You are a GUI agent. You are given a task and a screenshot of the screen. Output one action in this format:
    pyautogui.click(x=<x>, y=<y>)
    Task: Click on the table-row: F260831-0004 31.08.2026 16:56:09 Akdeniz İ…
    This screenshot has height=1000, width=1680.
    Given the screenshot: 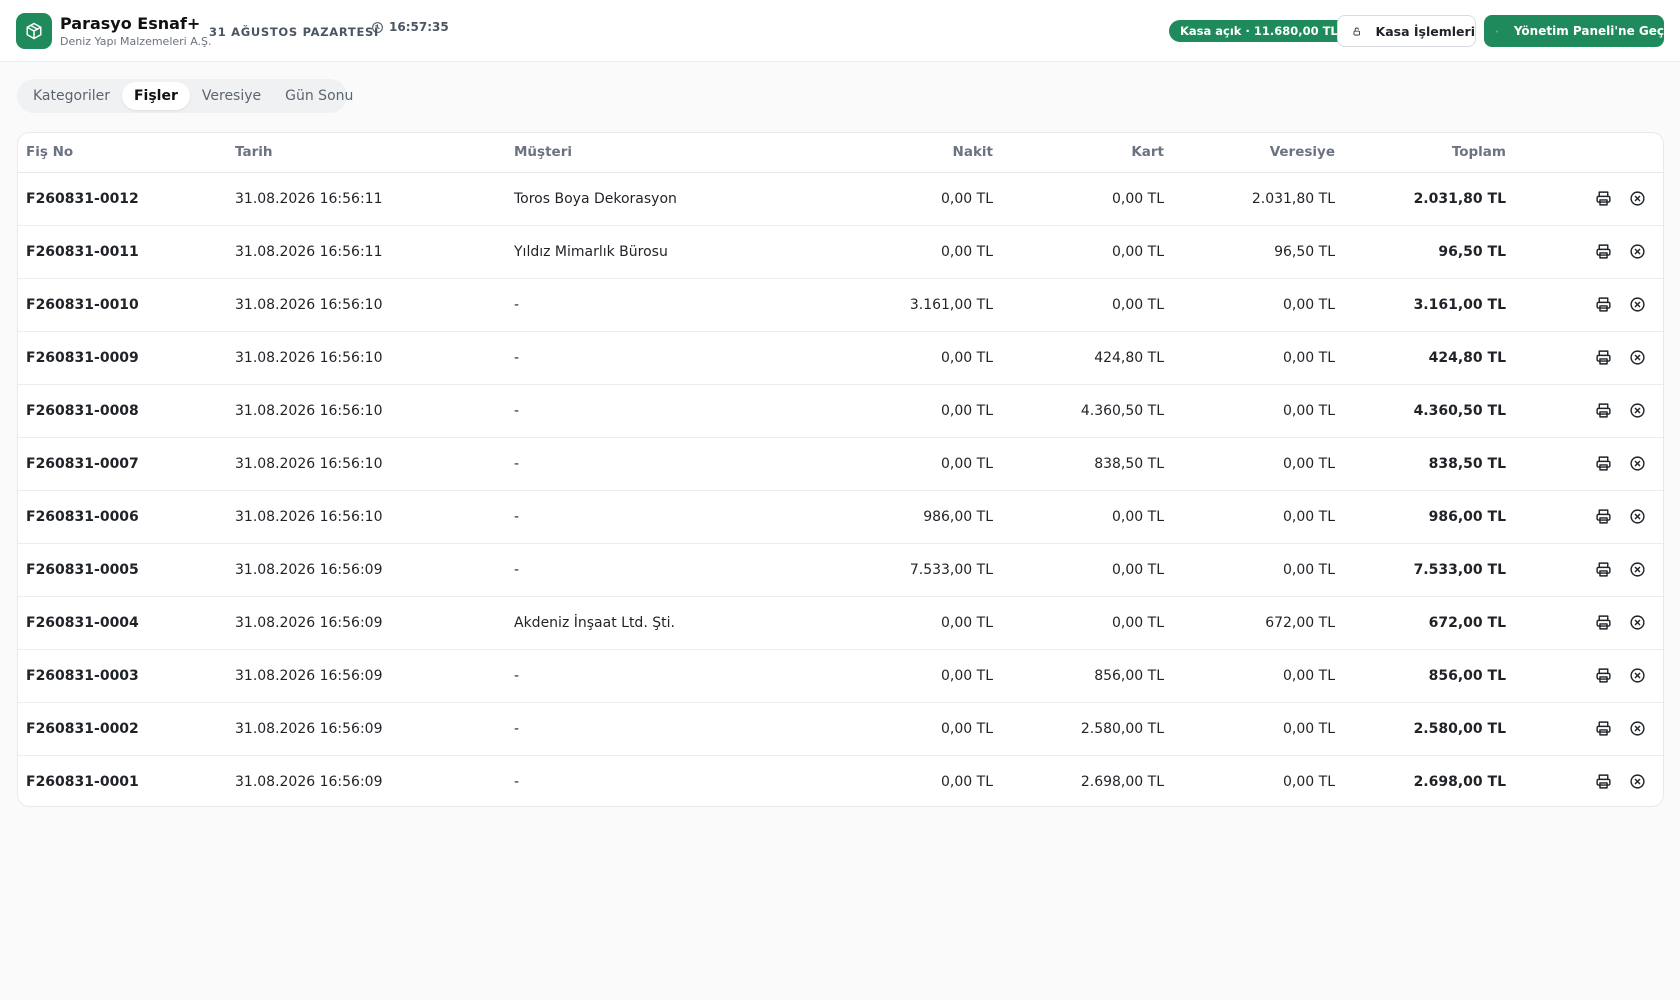 What is the action you would take?
    pyautogui.click(x=840, y=623)
    